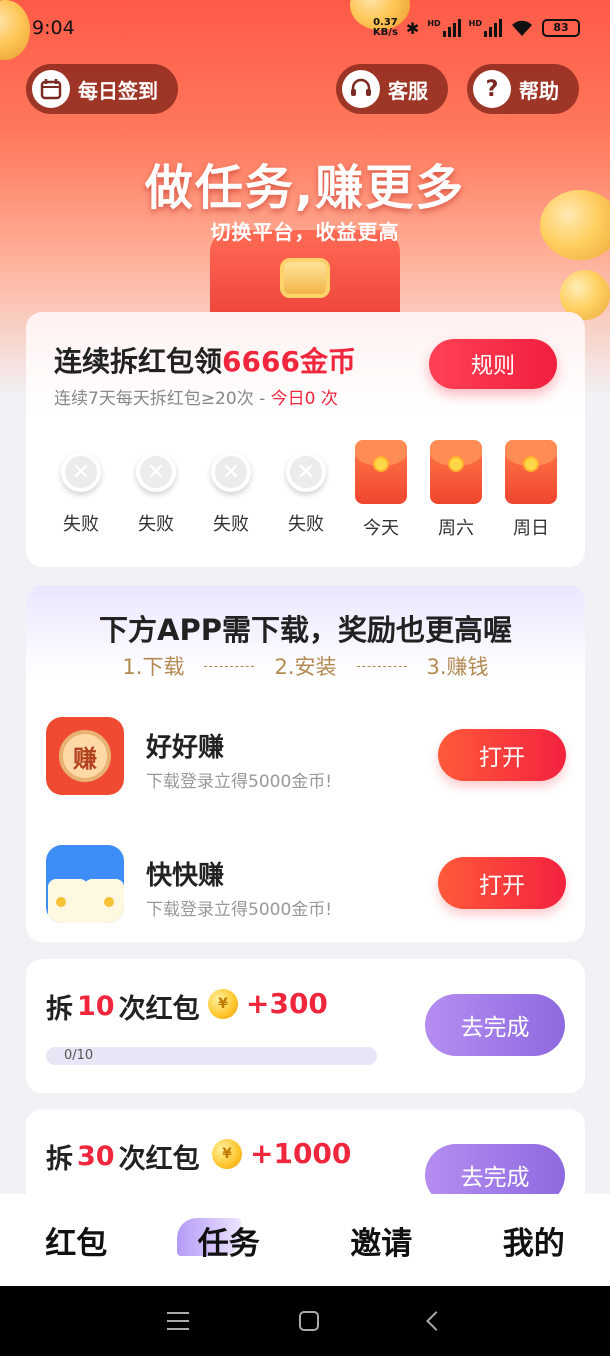 The height and width of the screenshot is (1356, 610). What do you see at coordinates (436, 1321) in the screenshot?
I see `back-icon` at bounding box center [436, 1321].